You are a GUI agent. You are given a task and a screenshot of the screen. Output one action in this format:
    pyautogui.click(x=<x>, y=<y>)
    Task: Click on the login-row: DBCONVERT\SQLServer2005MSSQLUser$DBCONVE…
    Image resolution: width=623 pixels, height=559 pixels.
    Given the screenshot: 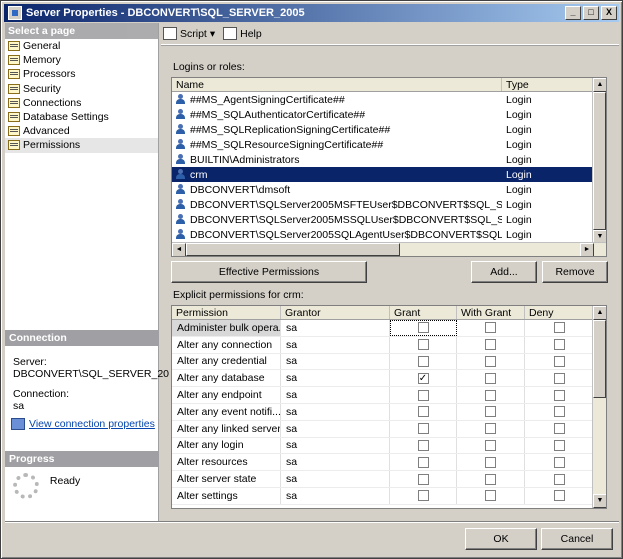 What is the action you would take?
    pyautogui.click(x=383, y=219)
    